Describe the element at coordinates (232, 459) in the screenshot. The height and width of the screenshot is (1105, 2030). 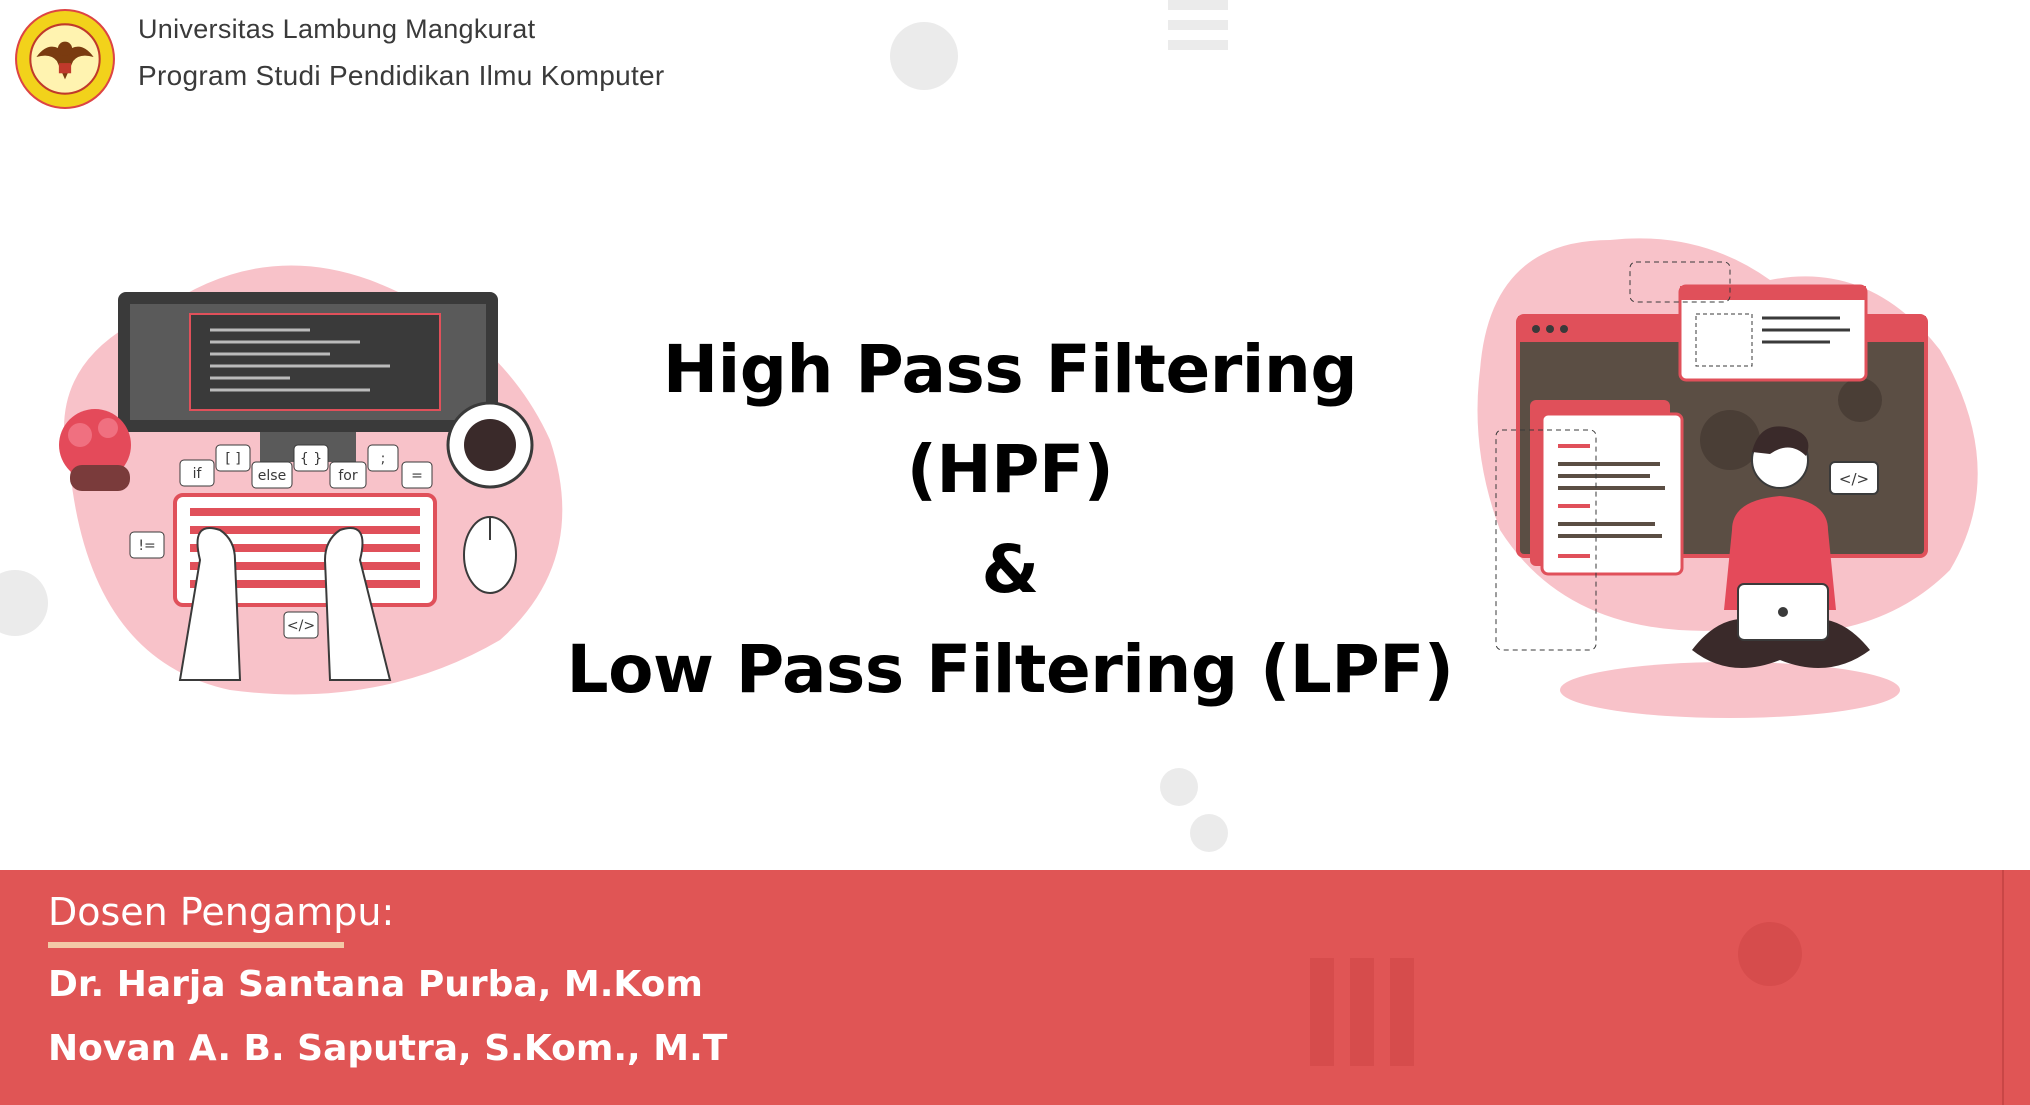
I see `keyword-brackets: [ ]` at that location.